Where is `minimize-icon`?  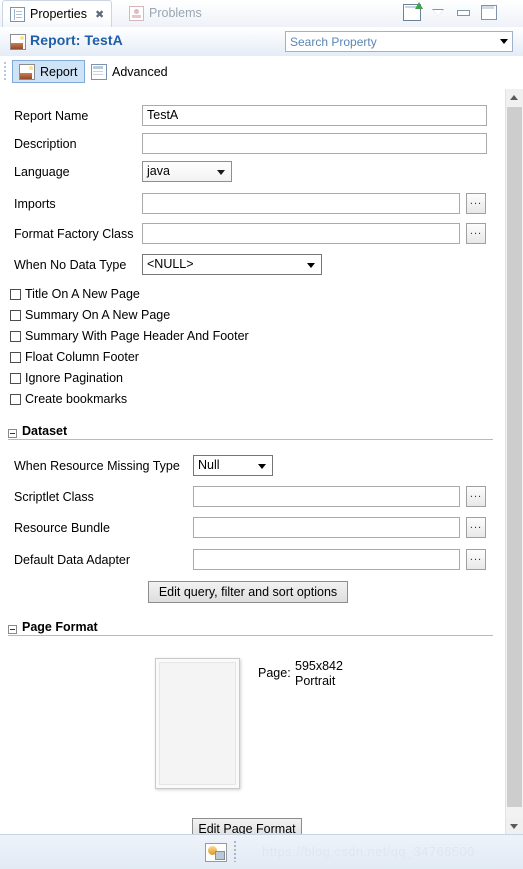
minimize-icon is located at coordinates (463, 12).